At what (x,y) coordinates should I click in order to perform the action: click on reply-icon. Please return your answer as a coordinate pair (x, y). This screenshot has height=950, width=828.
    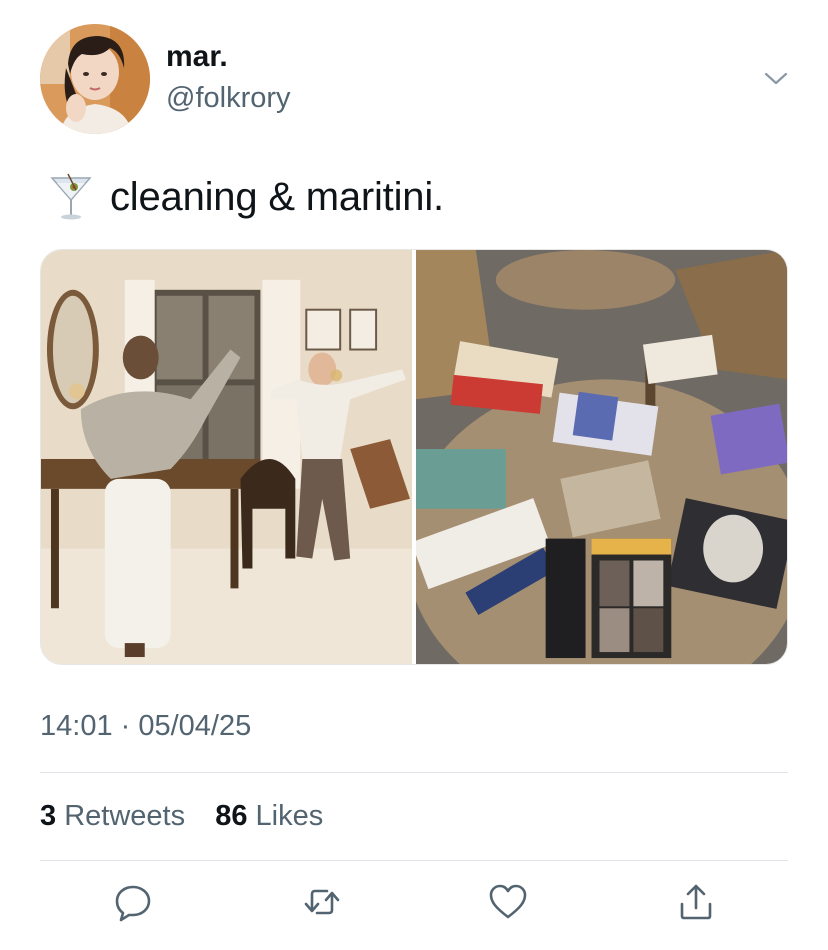
    Looking at the image, I should click on (133, 902).